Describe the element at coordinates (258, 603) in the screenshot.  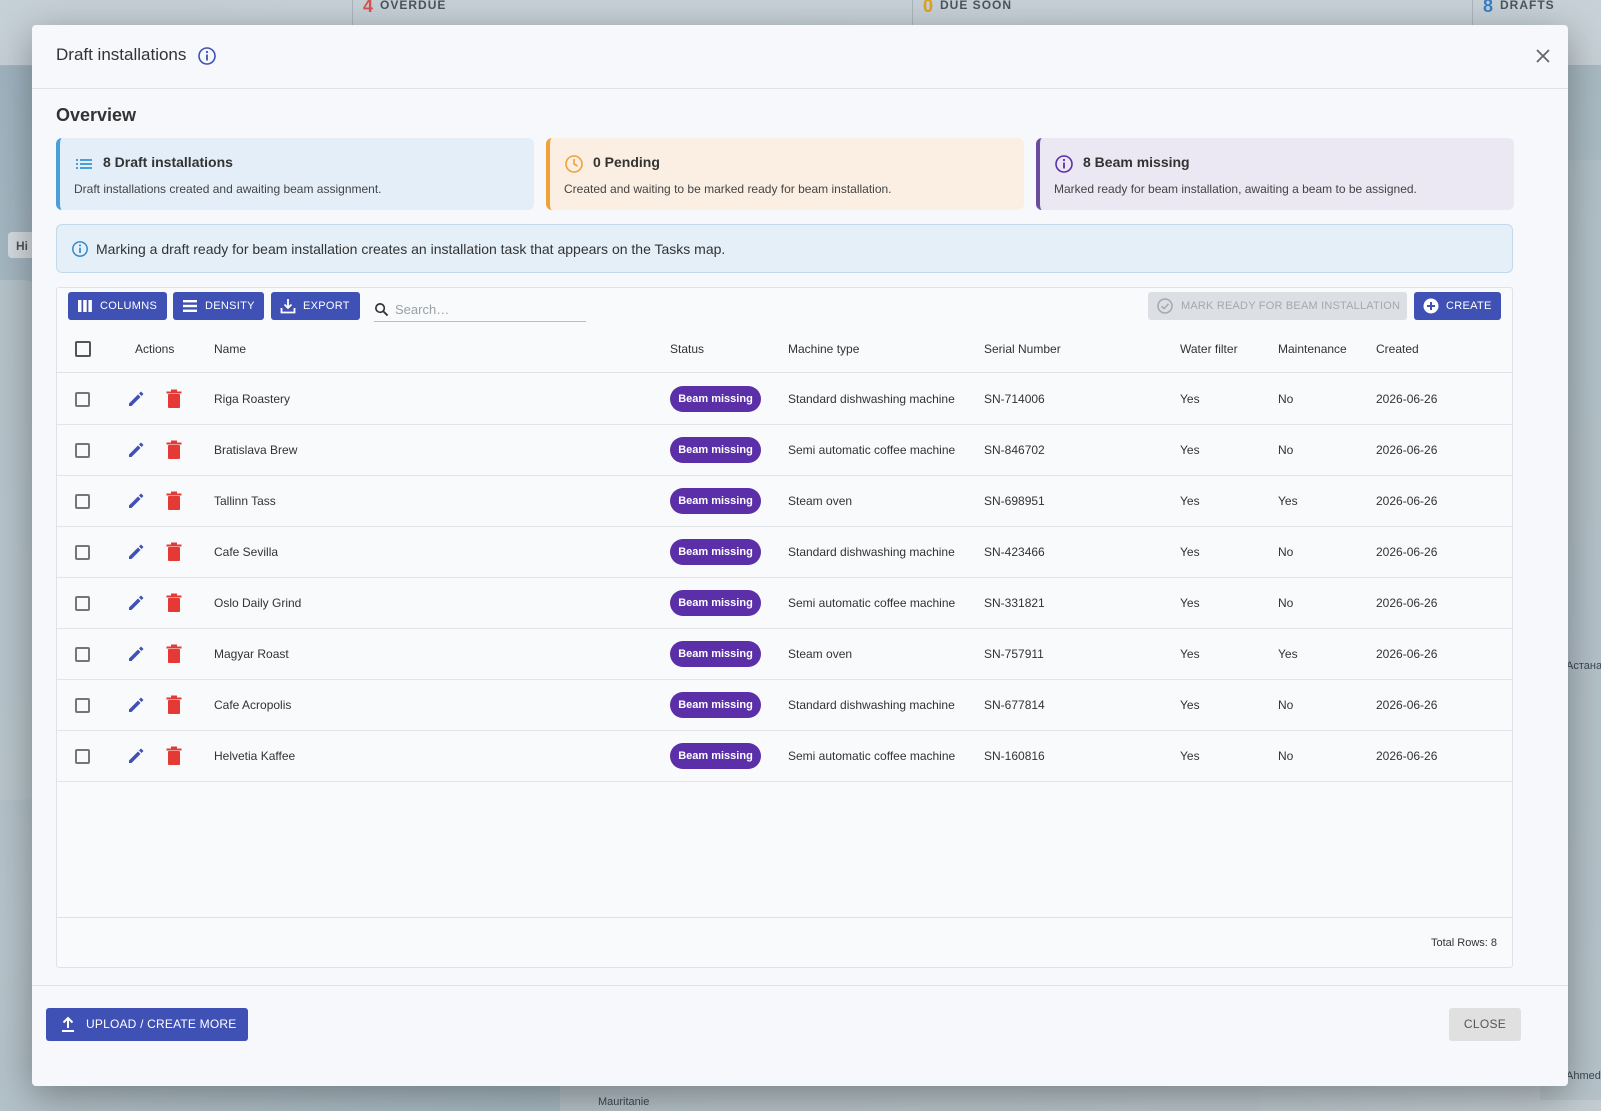
I see `cell-name: Oslo Daily Grind` at that location.